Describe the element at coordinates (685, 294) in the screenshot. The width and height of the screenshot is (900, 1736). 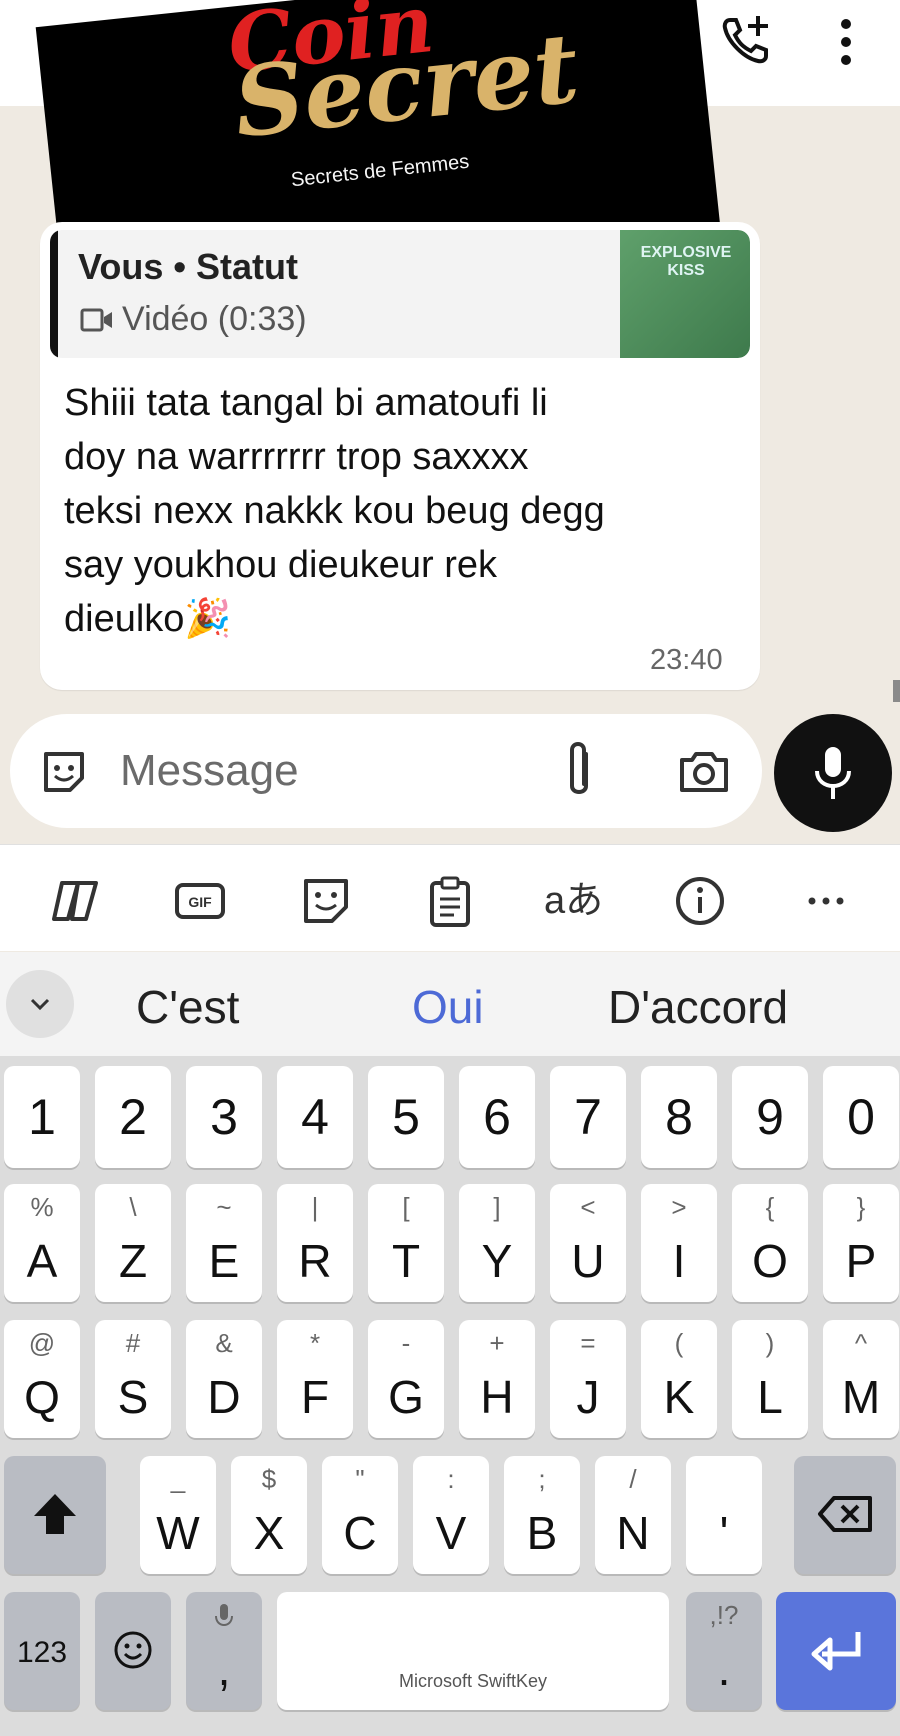
I see `status-thumbnail: EXPLOSIVE KISS` at that location.